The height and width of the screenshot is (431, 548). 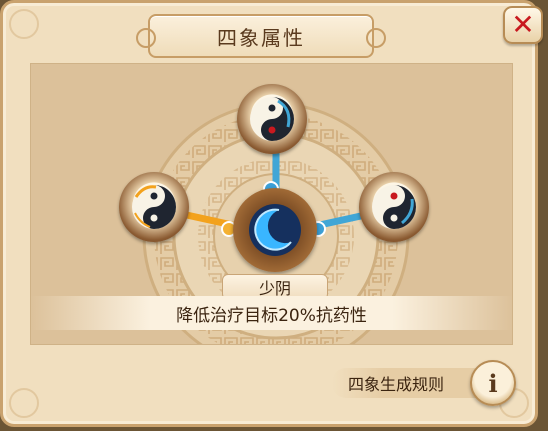 I want to click on close-icon: ✕, so click(x=523, y=24).